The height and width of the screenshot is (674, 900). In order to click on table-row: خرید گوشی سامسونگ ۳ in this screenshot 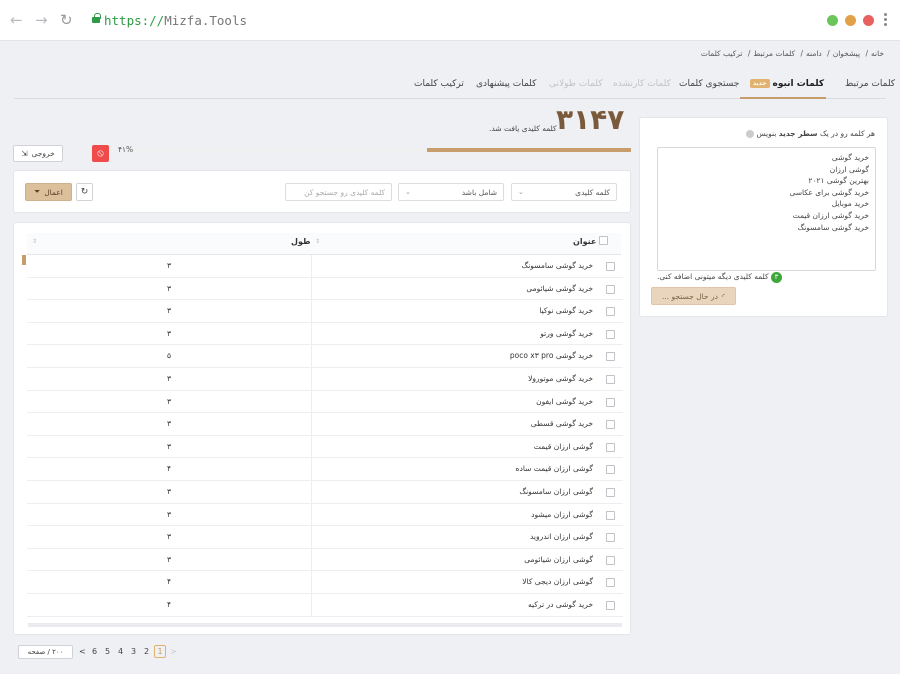, I will do `click(325, 266)`.